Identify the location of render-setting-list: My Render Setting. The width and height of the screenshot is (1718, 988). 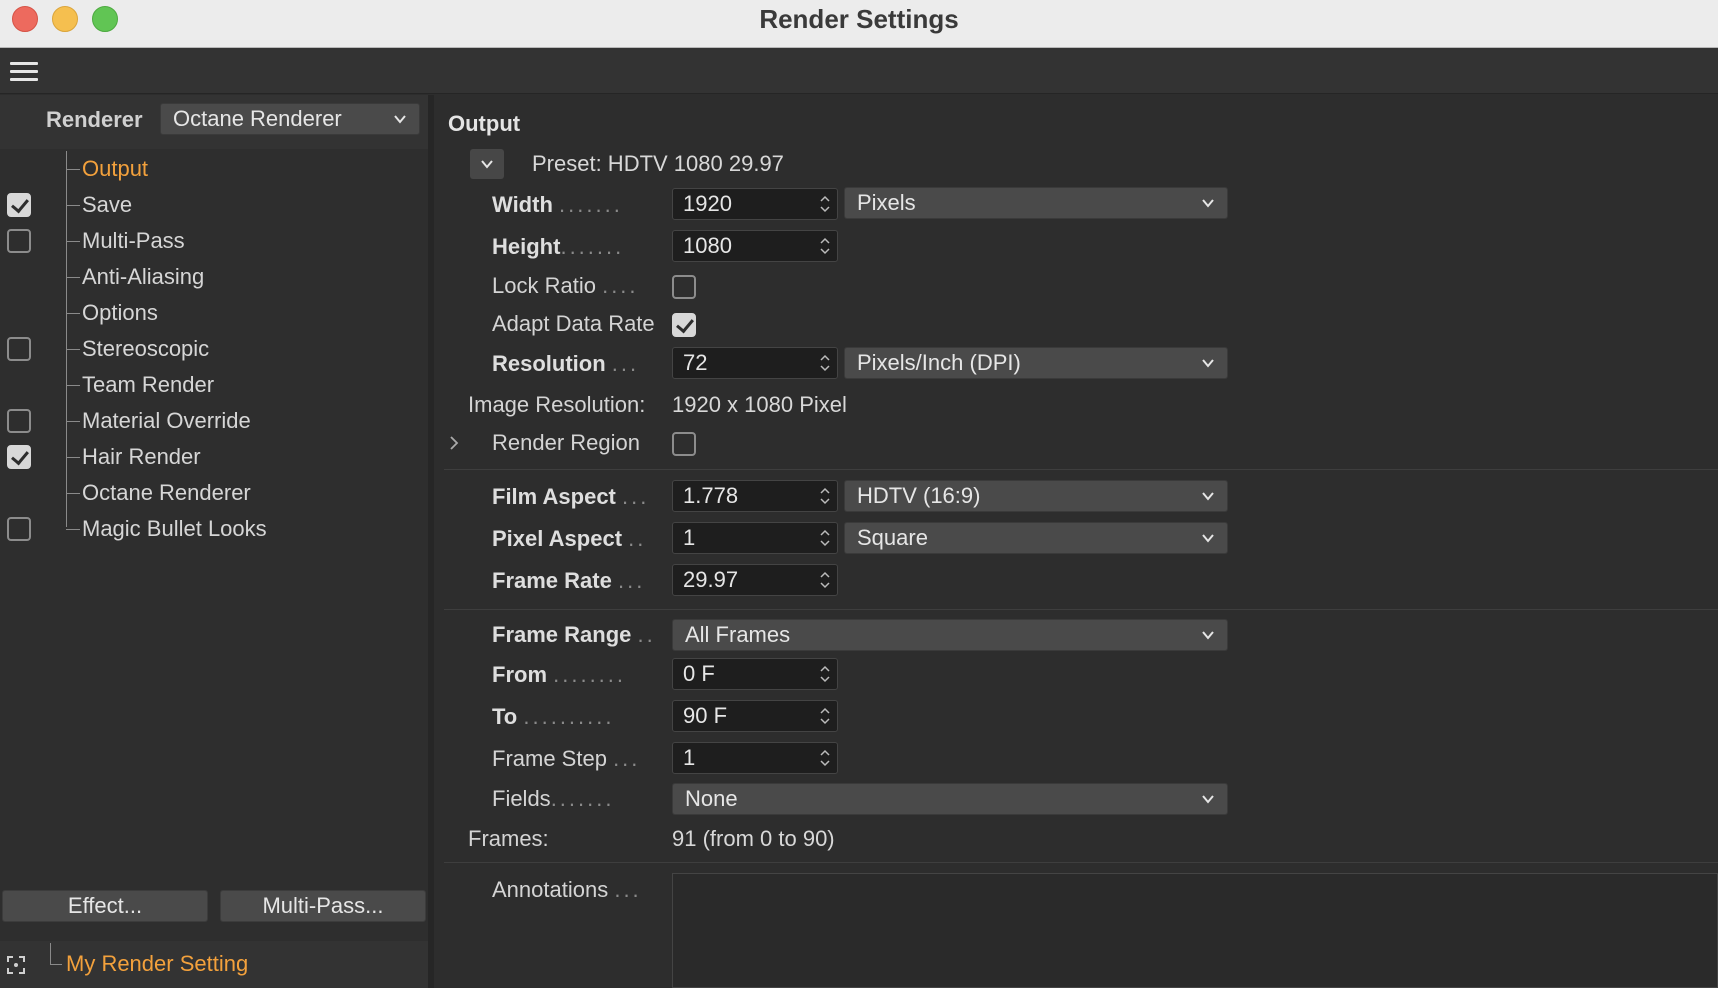
(214, 964).